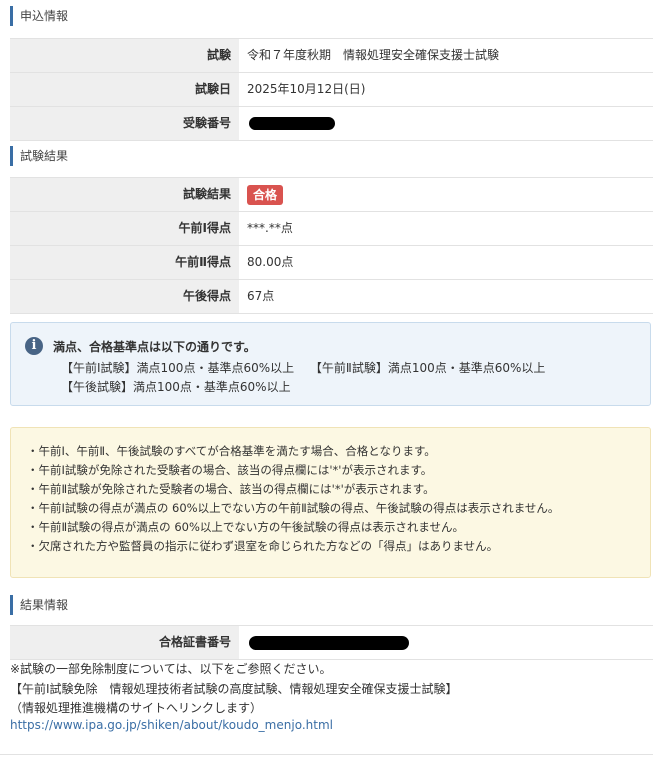 This screenshot has width=653, height=761. What do you see at coordinates (124, 228) in the screenshot?
I see `row-label: 午前Ⅰ得点` at bounding box center [124, 228].